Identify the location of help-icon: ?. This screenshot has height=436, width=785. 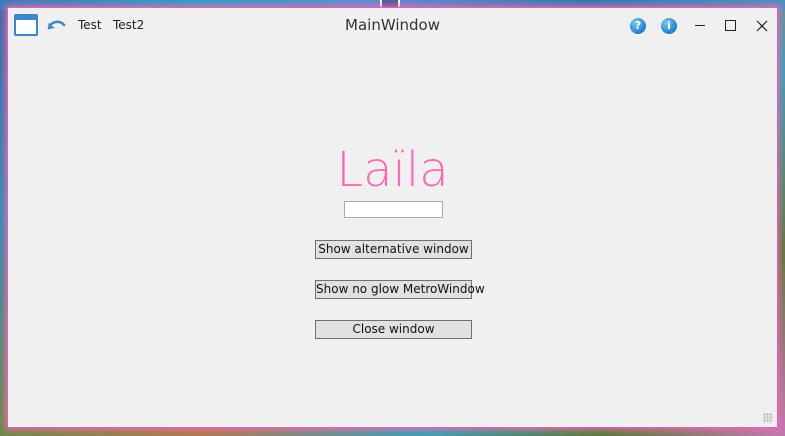
(638, 26).